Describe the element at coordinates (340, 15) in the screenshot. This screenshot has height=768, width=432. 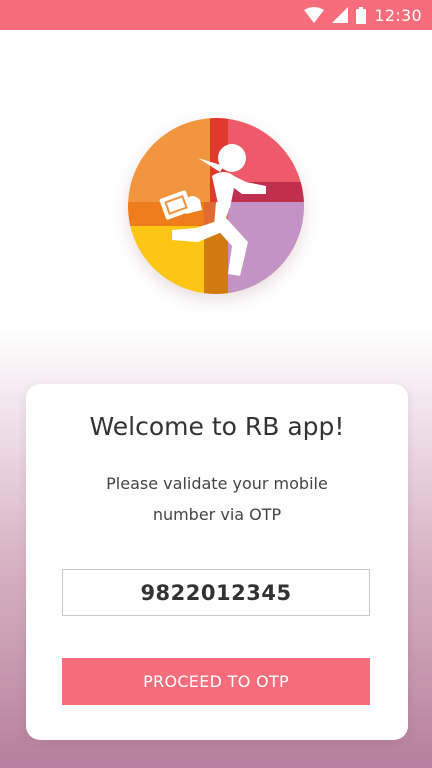
I see `signal-icon` at that location.